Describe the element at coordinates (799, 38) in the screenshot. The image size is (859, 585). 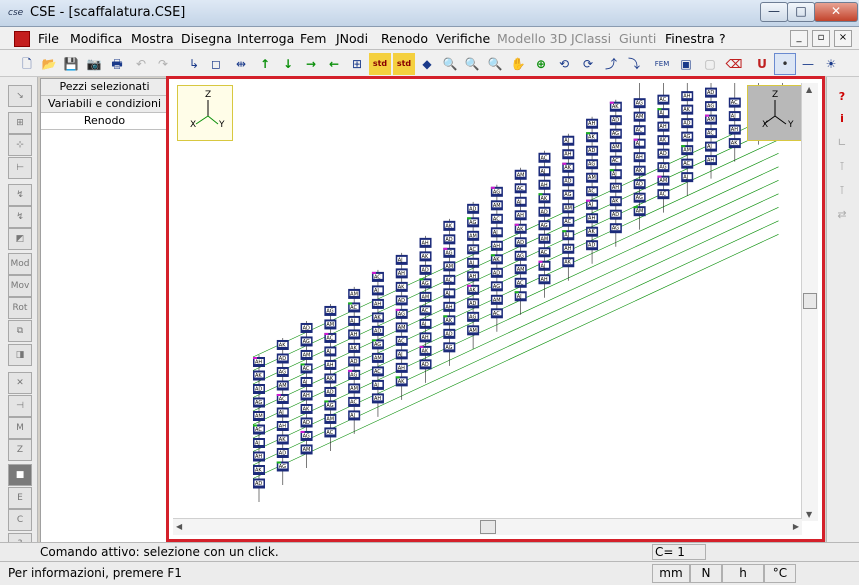
I see `mdi-minimize-button: _` at that location.